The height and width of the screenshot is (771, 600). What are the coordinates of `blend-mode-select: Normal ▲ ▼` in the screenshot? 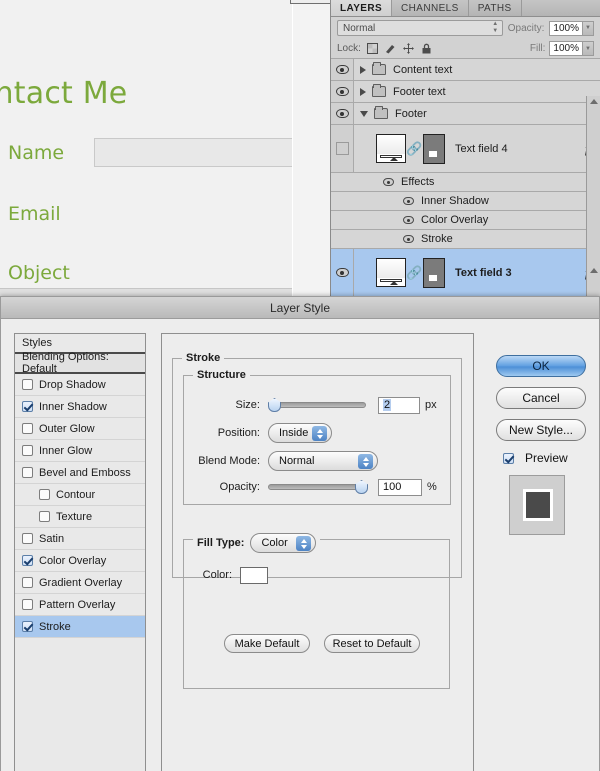 It's located at (420, 28).